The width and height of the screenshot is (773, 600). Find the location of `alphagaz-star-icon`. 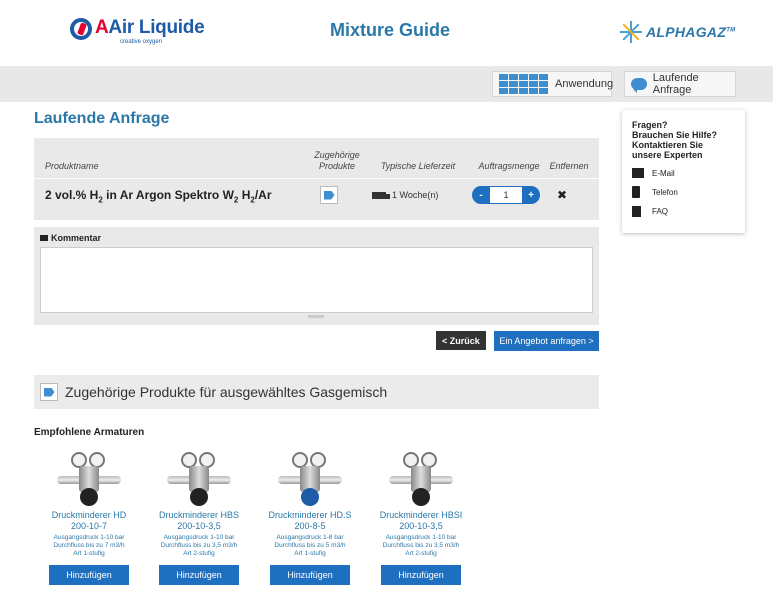

alphagaz-star-icon is located at coordinates (631, 32).